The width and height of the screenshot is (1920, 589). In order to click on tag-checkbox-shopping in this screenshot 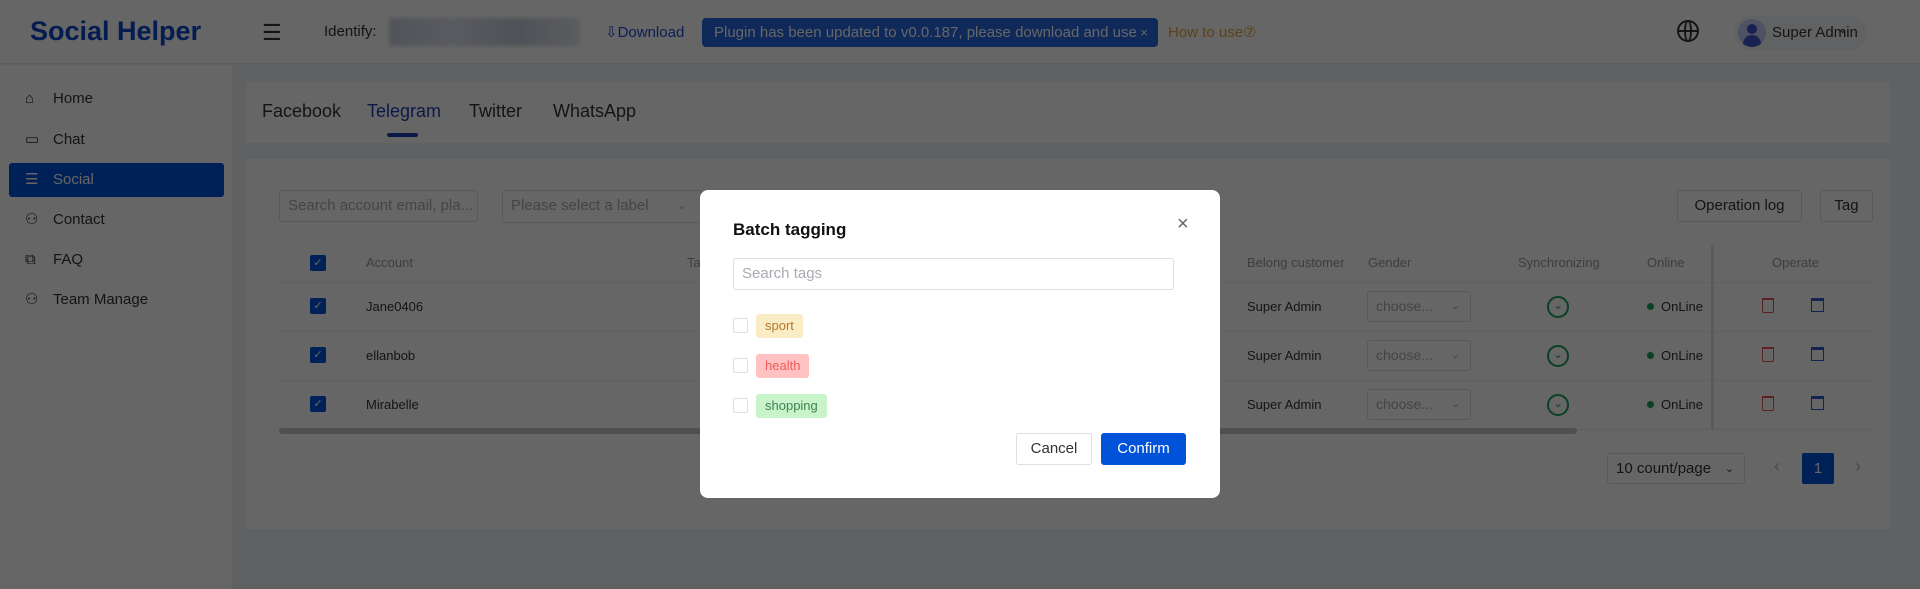, I will do `click(740, 405)`.